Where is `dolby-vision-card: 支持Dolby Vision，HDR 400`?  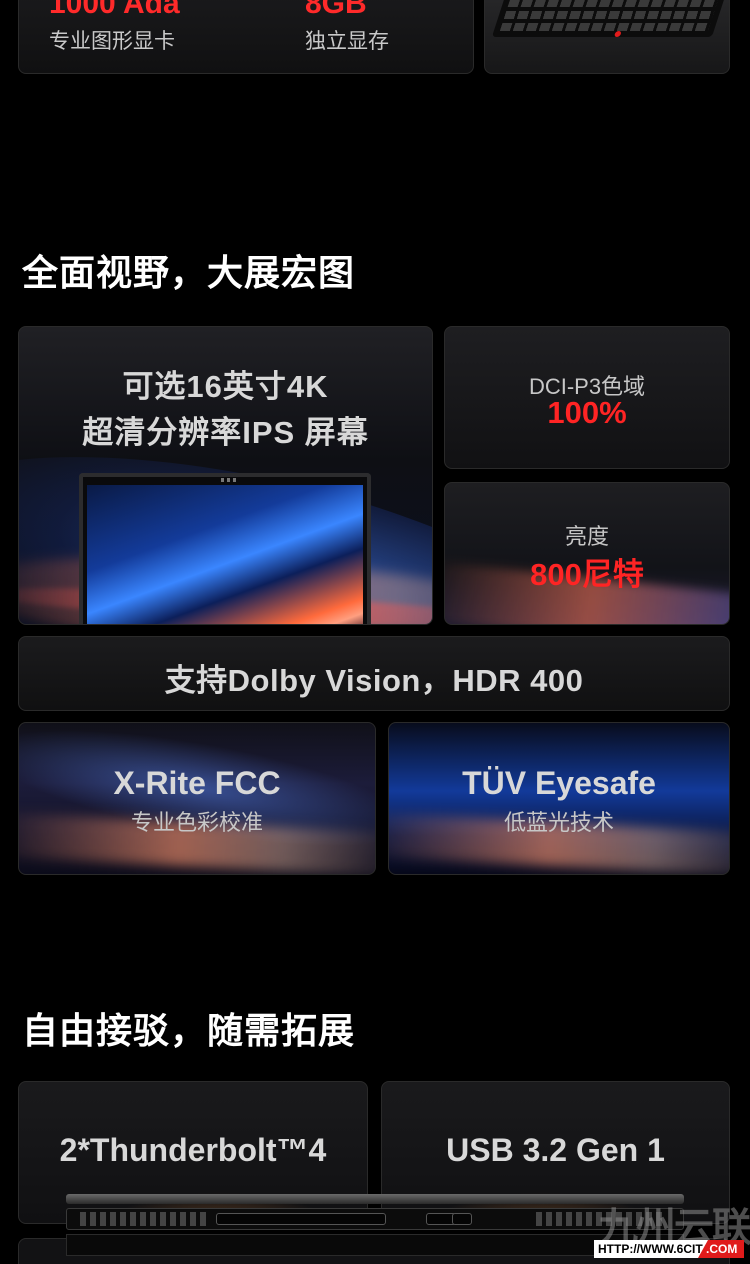 dolby-vision-card: 支持Dolby Vision，HDR 400 is located at coordinates (374, 673).